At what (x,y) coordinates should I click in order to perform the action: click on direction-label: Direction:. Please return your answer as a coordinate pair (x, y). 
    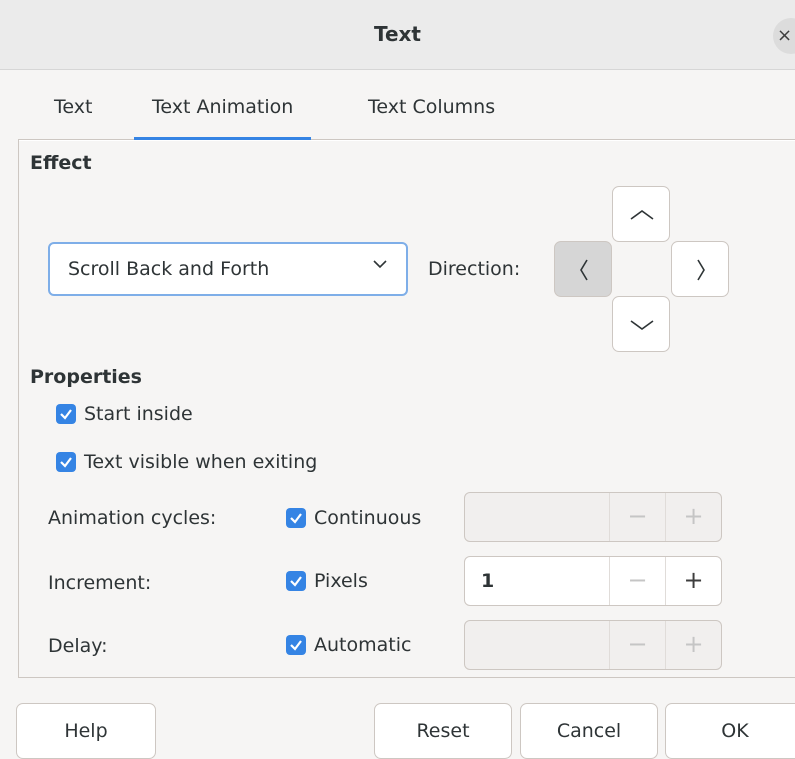
    Looking at the image, I should click on (474, 269).